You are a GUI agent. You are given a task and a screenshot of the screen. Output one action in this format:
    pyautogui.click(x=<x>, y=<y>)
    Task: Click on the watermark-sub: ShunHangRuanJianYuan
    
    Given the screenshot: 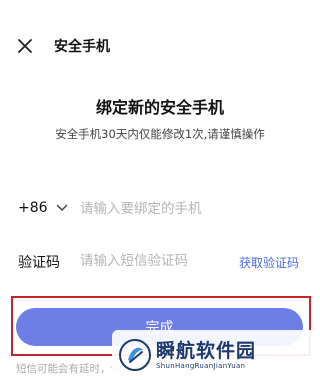 What is the action you would take?
    pyautogui.click(x=201, y=366)
    